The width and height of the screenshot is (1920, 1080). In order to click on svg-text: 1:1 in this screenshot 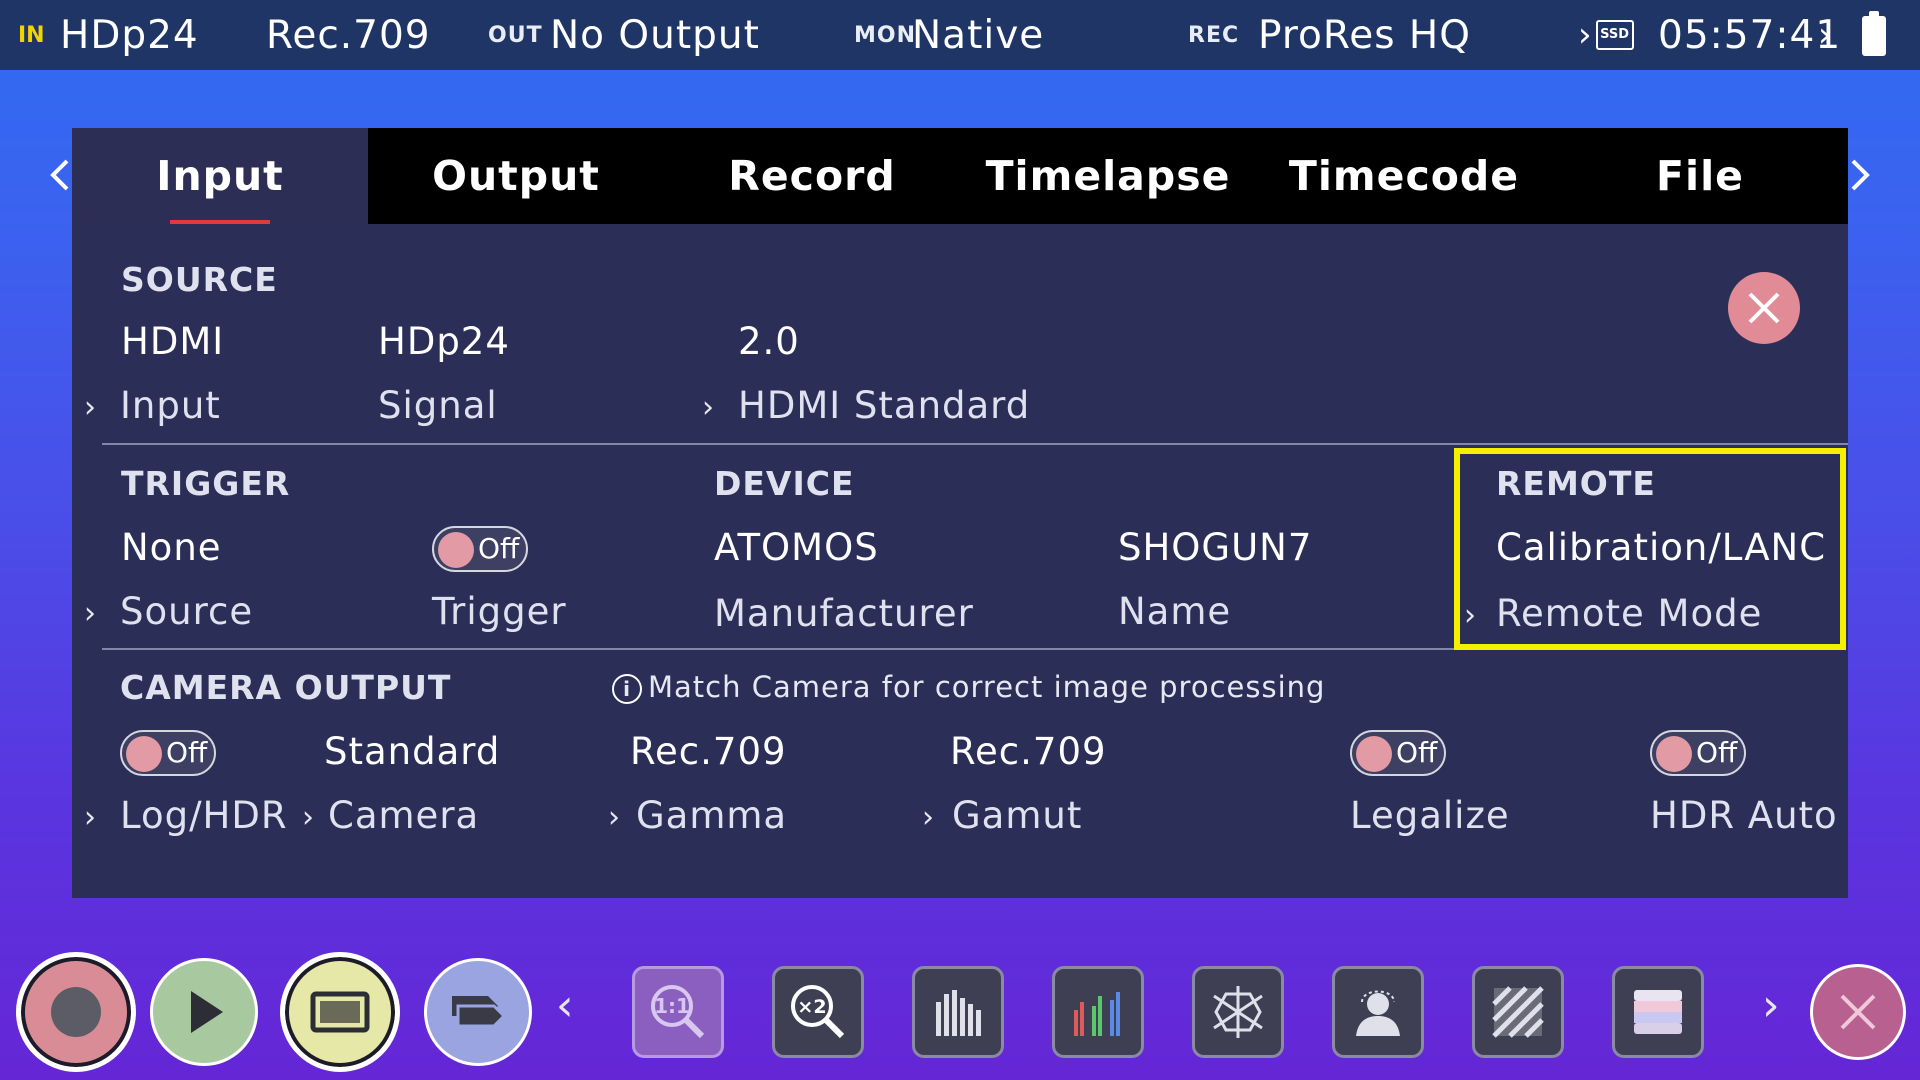, I will do `click(672, 1006)`.